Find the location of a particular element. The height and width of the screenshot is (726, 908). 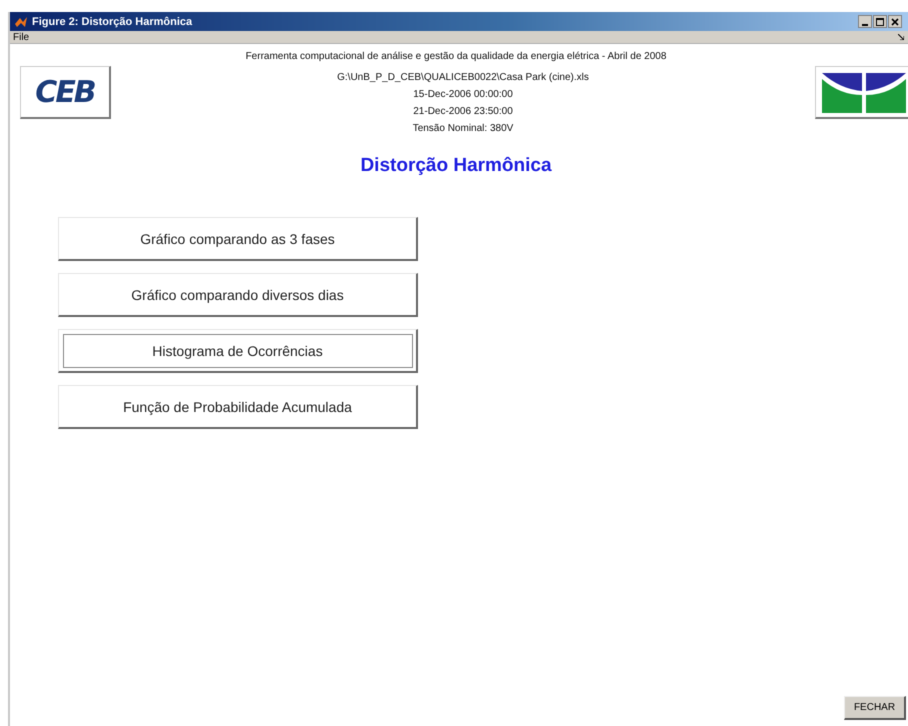

minimize-button is located at coordinates (865, 21).